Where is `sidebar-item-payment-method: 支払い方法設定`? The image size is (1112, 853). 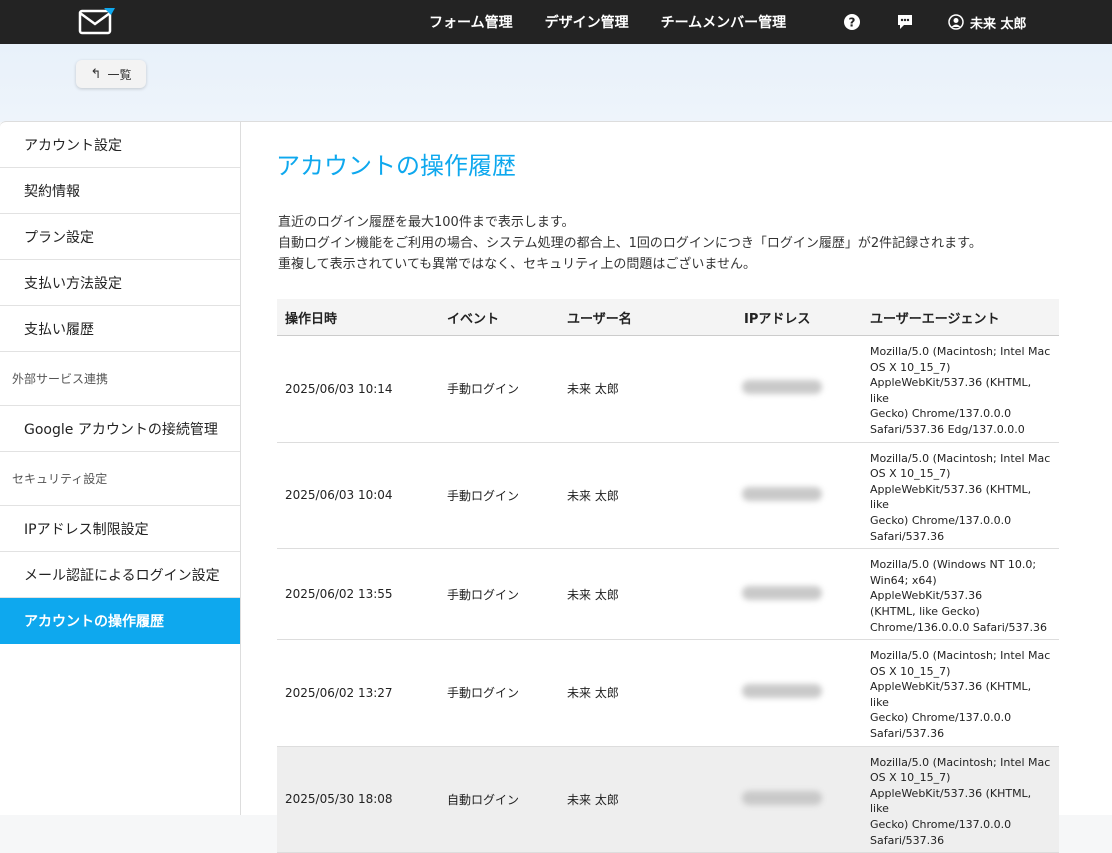
sidebar-item-payment-method: 支払い方法設定 is located at coordinates (120, 283).